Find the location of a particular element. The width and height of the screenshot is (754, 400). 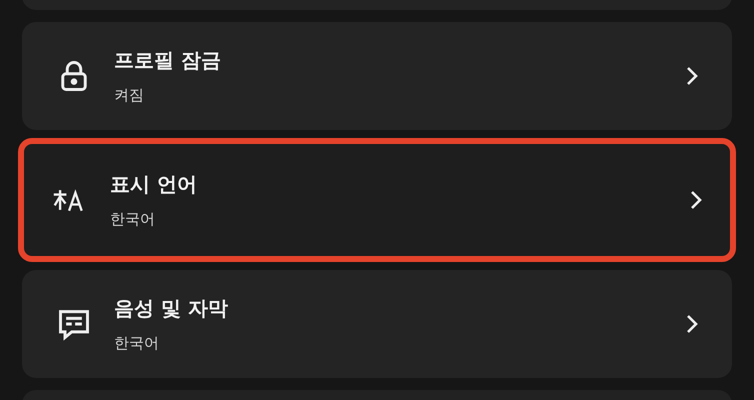

setting-title: 표시 언어 is located at coordinates (154, 184).